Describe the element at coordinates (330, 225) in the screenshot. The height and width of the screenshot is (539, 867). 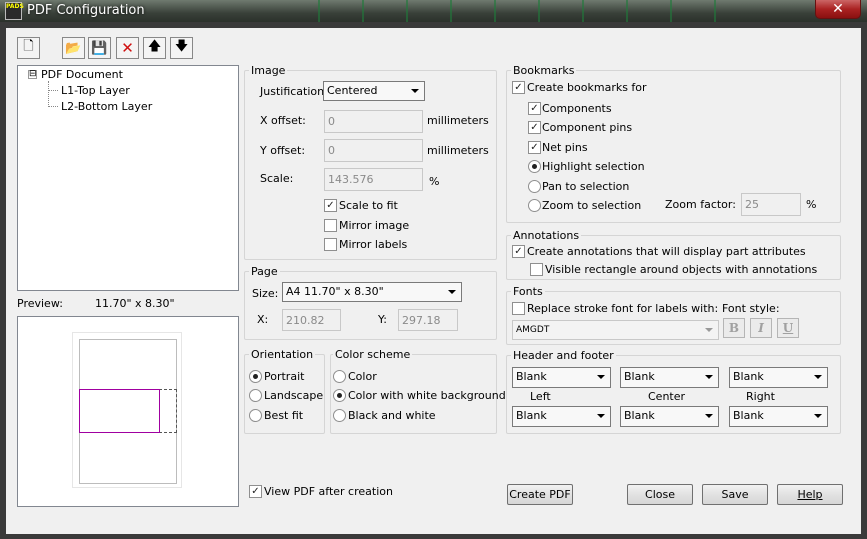
I see `mirror-image-checkbox` at that location.